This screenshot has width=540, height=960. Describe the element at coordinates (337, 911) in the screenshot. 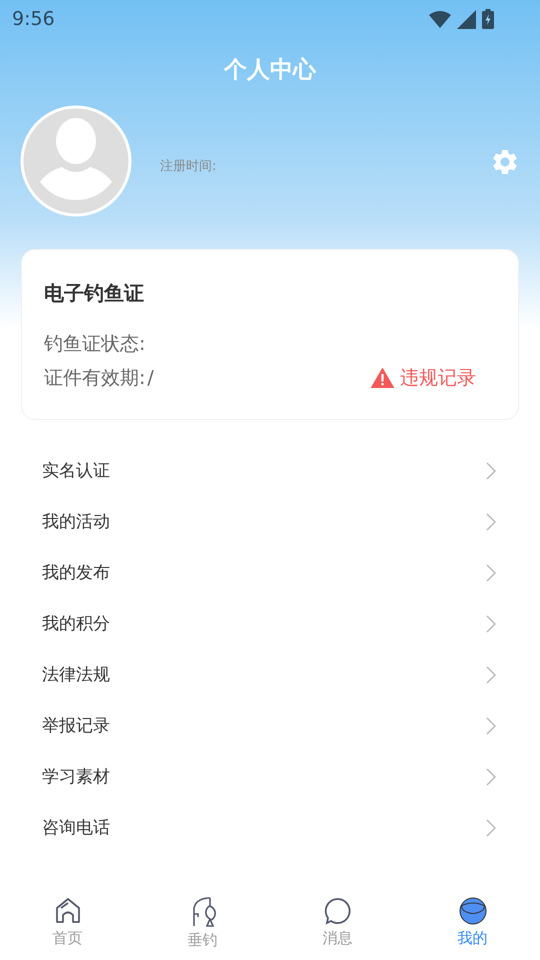

I see `chat-bubble-icon` at that location.